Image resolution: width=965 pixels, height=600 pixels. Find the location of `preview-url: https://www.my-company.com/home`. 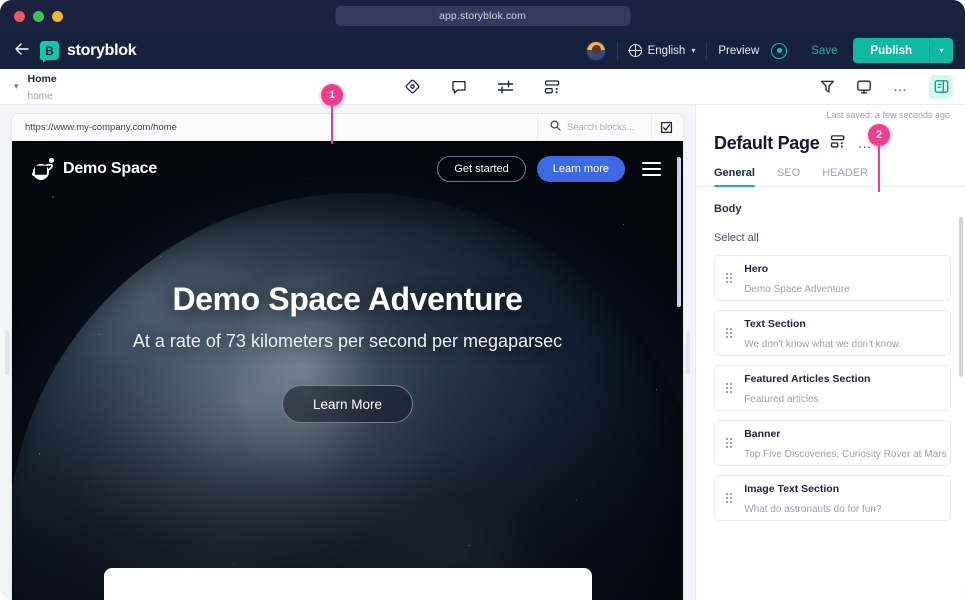

preview-url: https://www.my-company.com/home is located at coordinates (101, 127).